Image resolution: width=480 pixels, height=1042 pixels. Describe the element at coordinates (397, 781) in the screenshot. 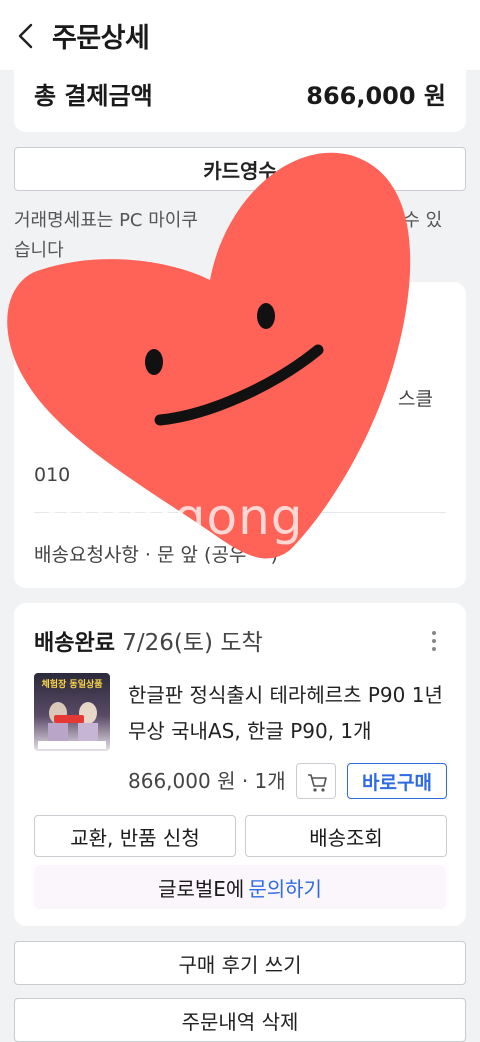

I see `buy-now-button: 바로구매` at that location.